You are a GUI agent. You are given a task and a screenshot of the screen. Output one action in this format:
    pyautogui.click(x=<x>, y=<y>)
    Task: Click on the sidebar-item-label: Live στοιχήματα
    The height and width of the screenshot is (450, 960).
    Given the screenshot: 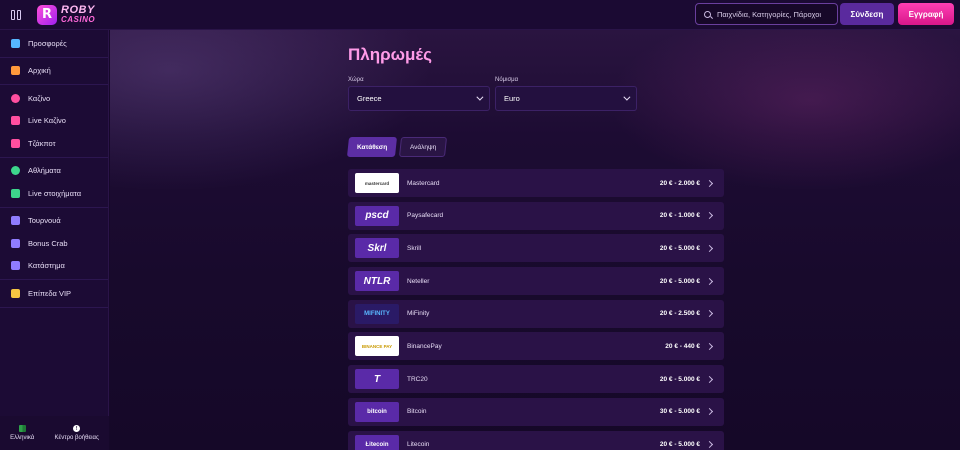 What is the action you would take?
    pyautogui.click(x=55, y=193)
    